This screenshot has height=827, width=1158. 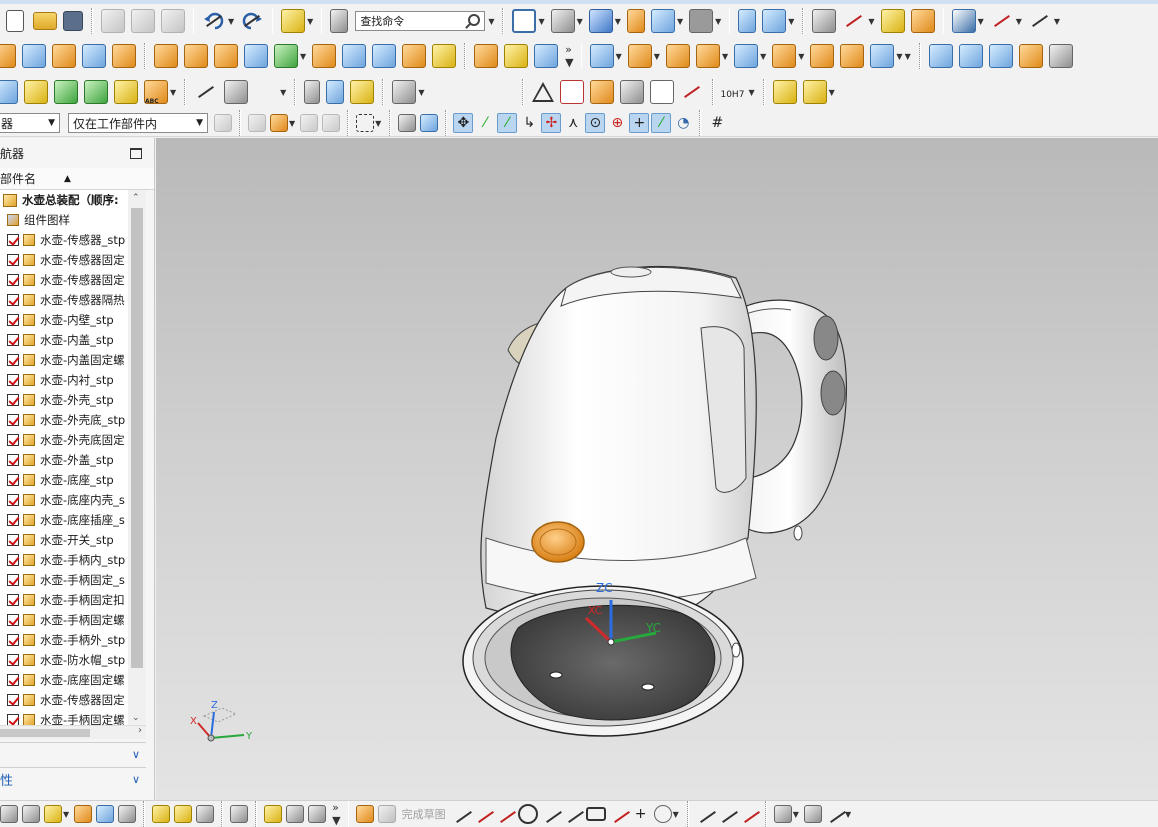 What do you see at coordinates (676, 814) in the screenshot?
I see `sketch-ellipse-dropdown-icon: ▼` at bounding box center [676, 814].